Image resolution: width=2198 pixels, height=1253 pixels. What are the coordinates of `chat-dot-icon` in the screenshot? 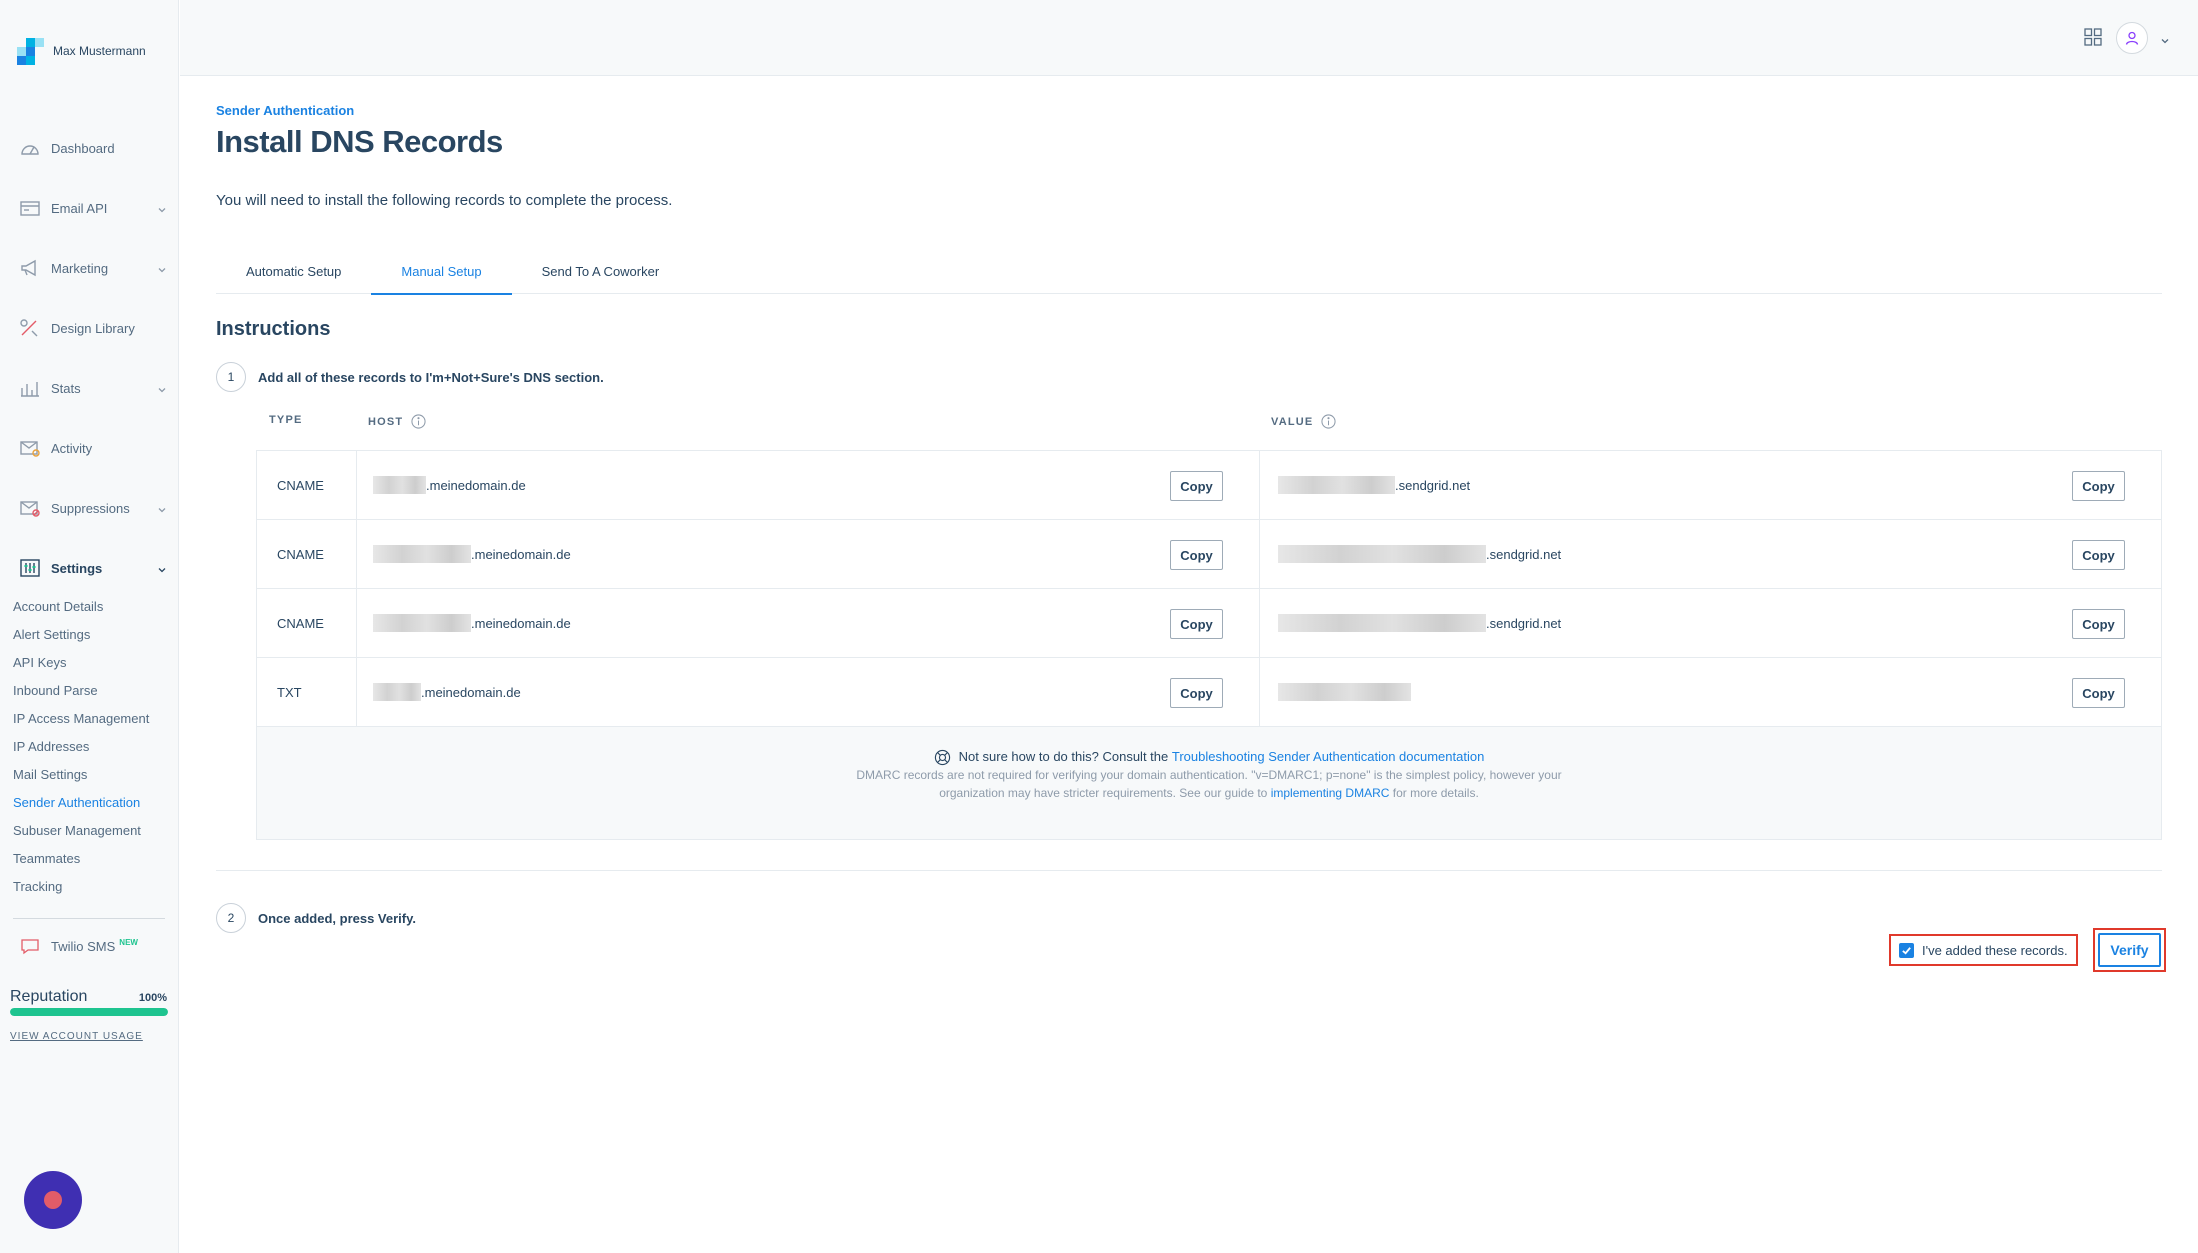 It's located at (53, 1200).